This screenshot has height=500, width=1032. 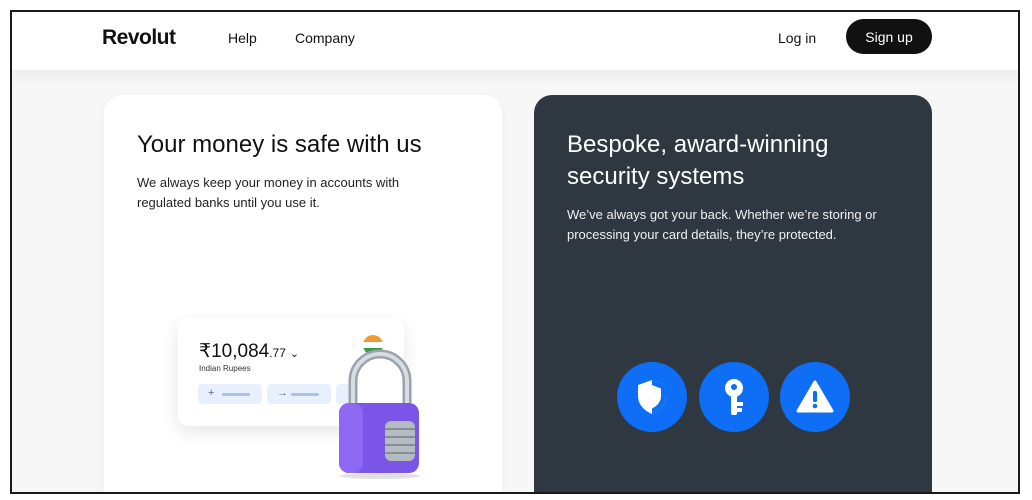 I want to click on padlock-icon, so click(x=379, y=414).